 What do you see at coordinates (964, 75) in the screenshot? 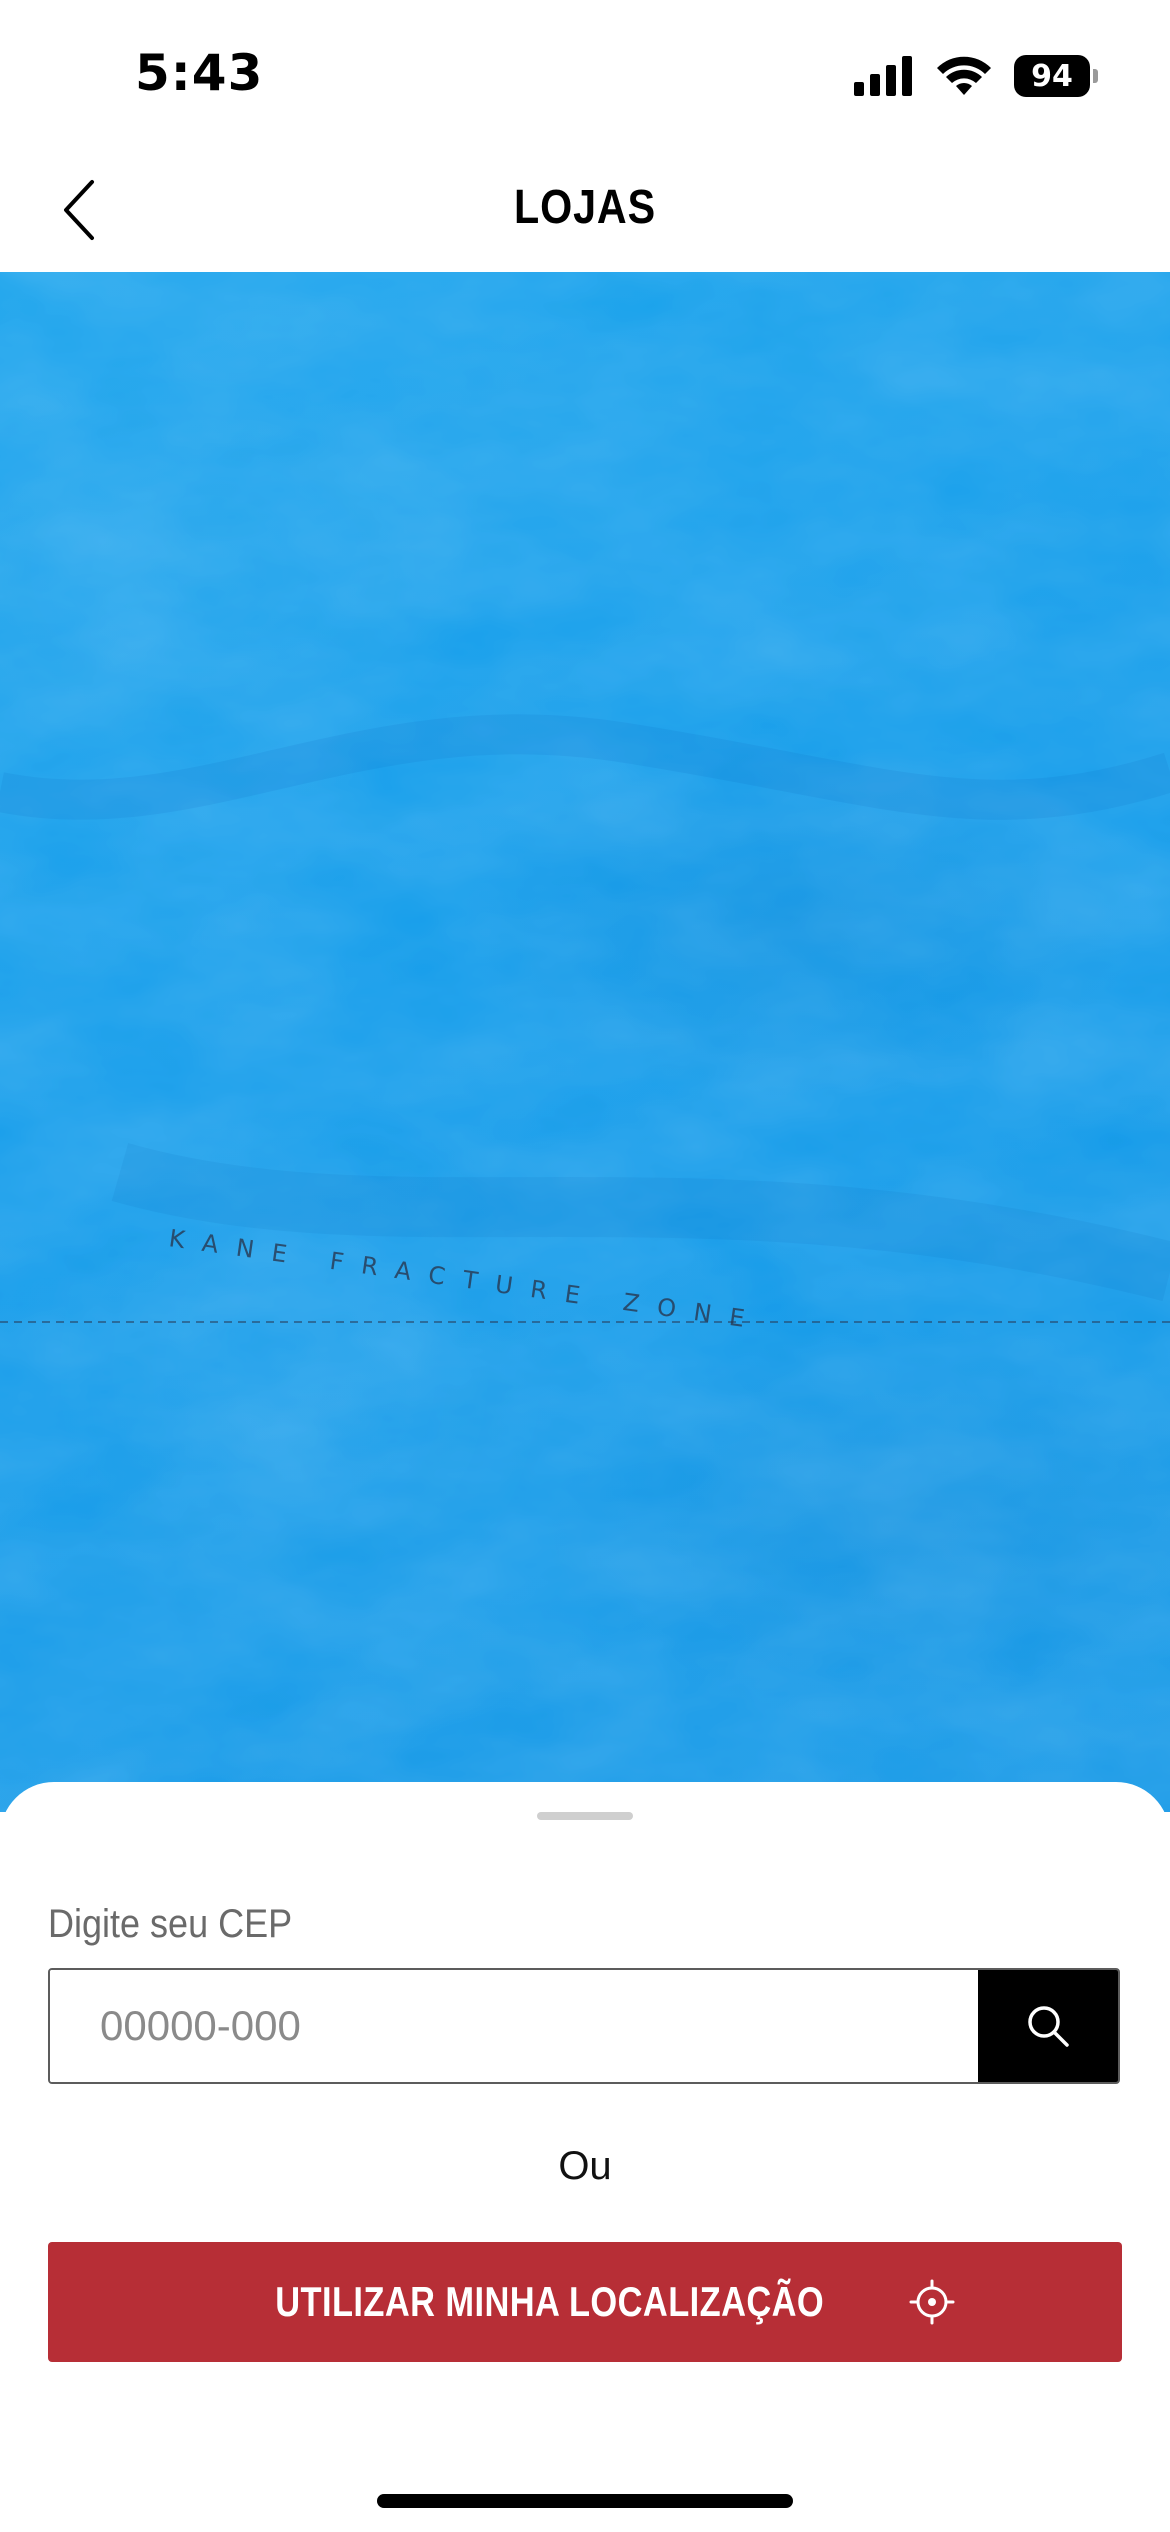
I see `wifi-icon` at bounding box center [964, 75].